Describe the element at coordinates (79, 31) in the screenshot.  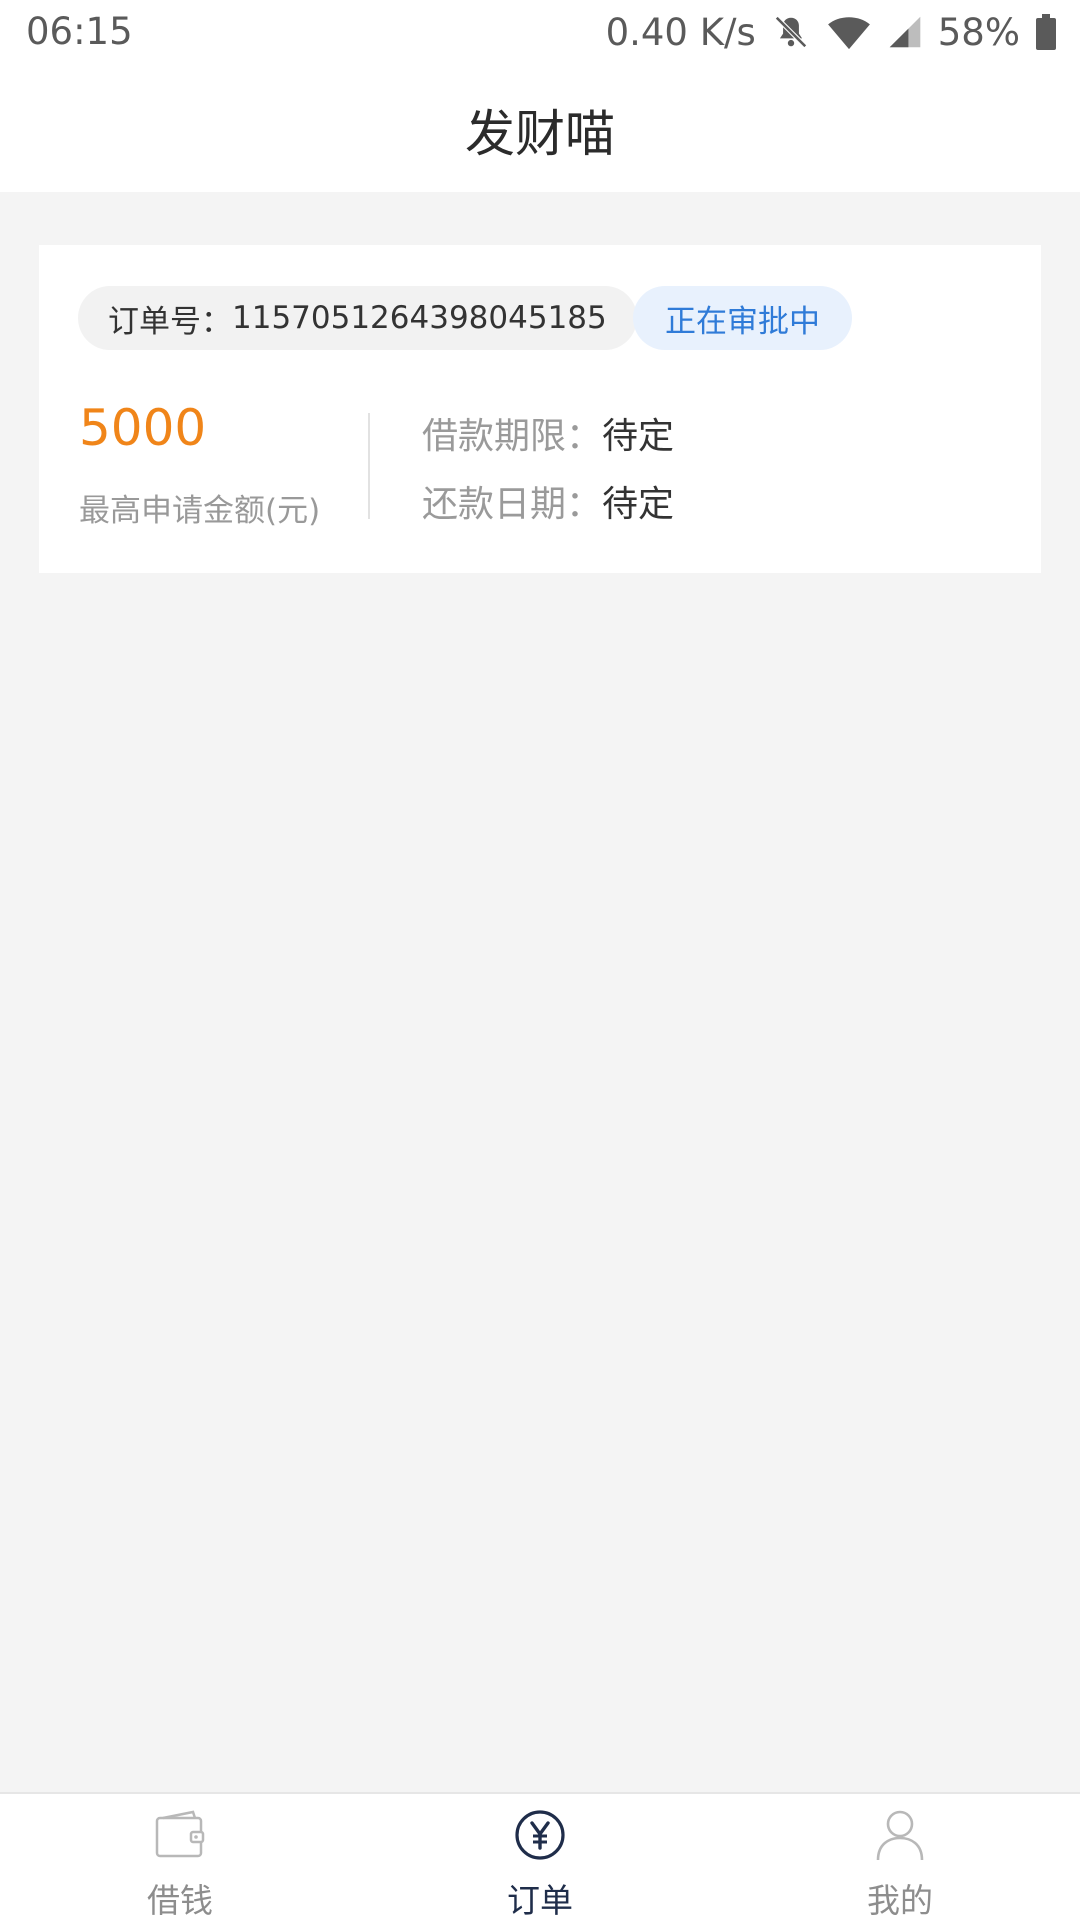
I see `status-time: 06:15` at that location.